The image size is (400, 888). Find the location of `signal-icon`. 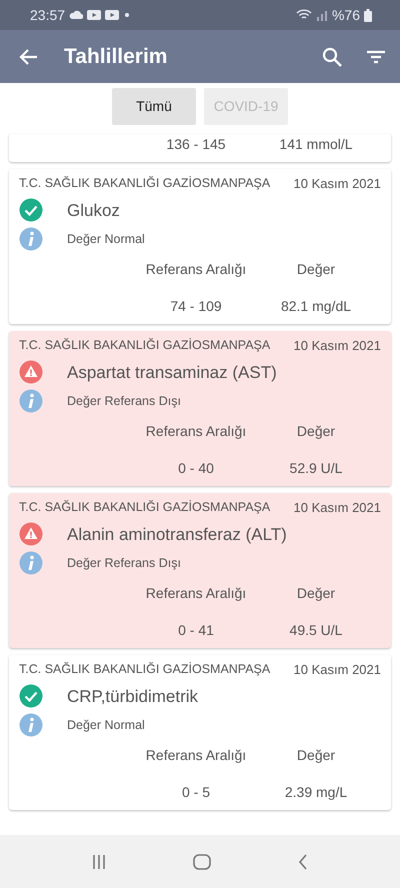

signal-icon is located at coordinates (322, 15).